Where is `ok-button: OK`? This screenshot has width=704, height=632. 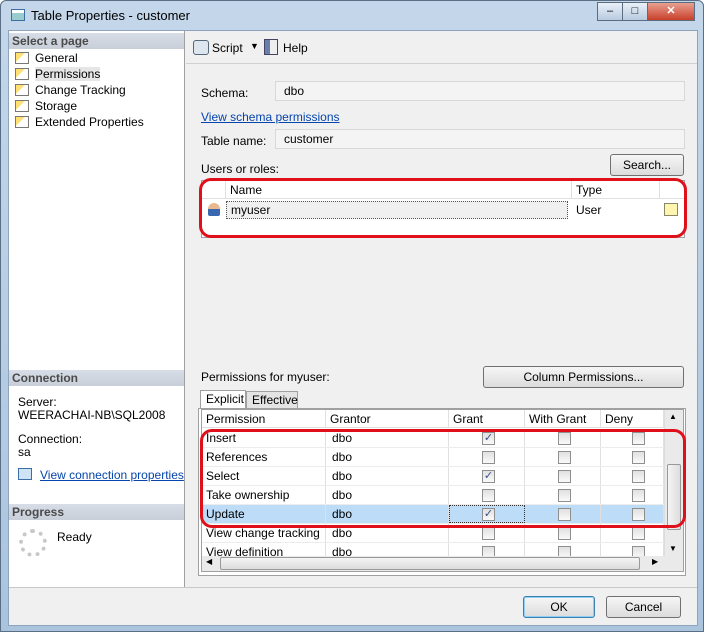 ok-button: OK is located at coordinates (559, 607).